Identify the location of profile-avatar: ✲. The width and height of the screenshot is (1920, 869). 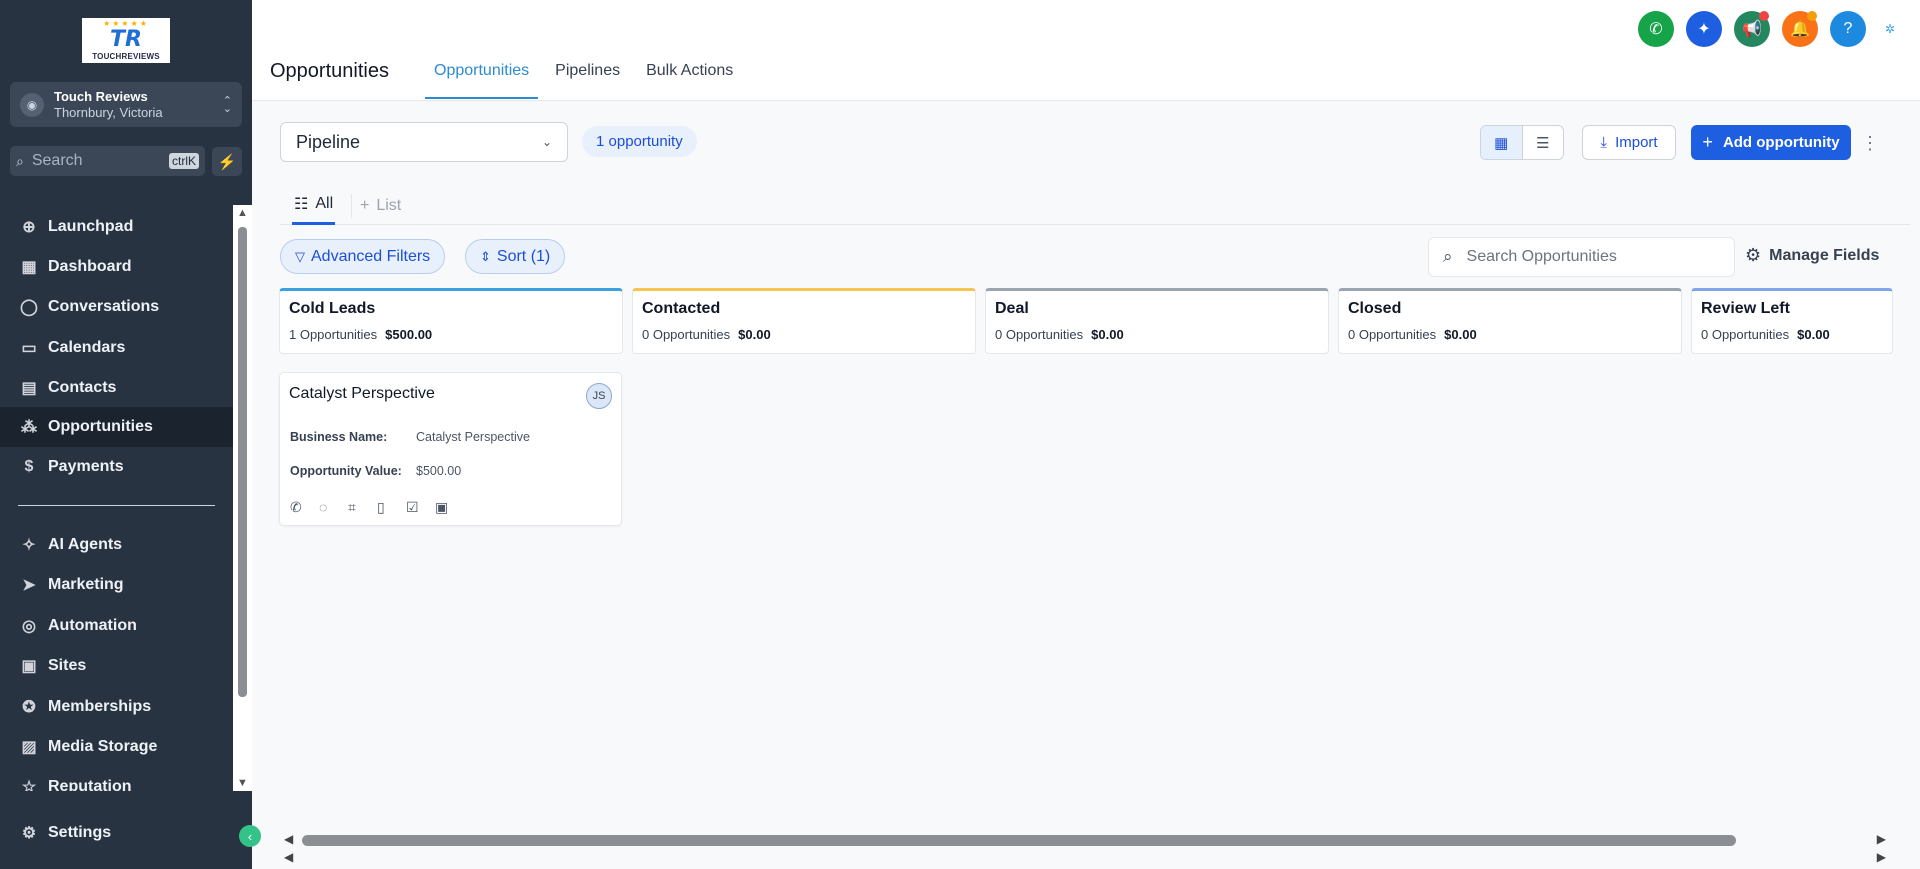
(1890, 29).